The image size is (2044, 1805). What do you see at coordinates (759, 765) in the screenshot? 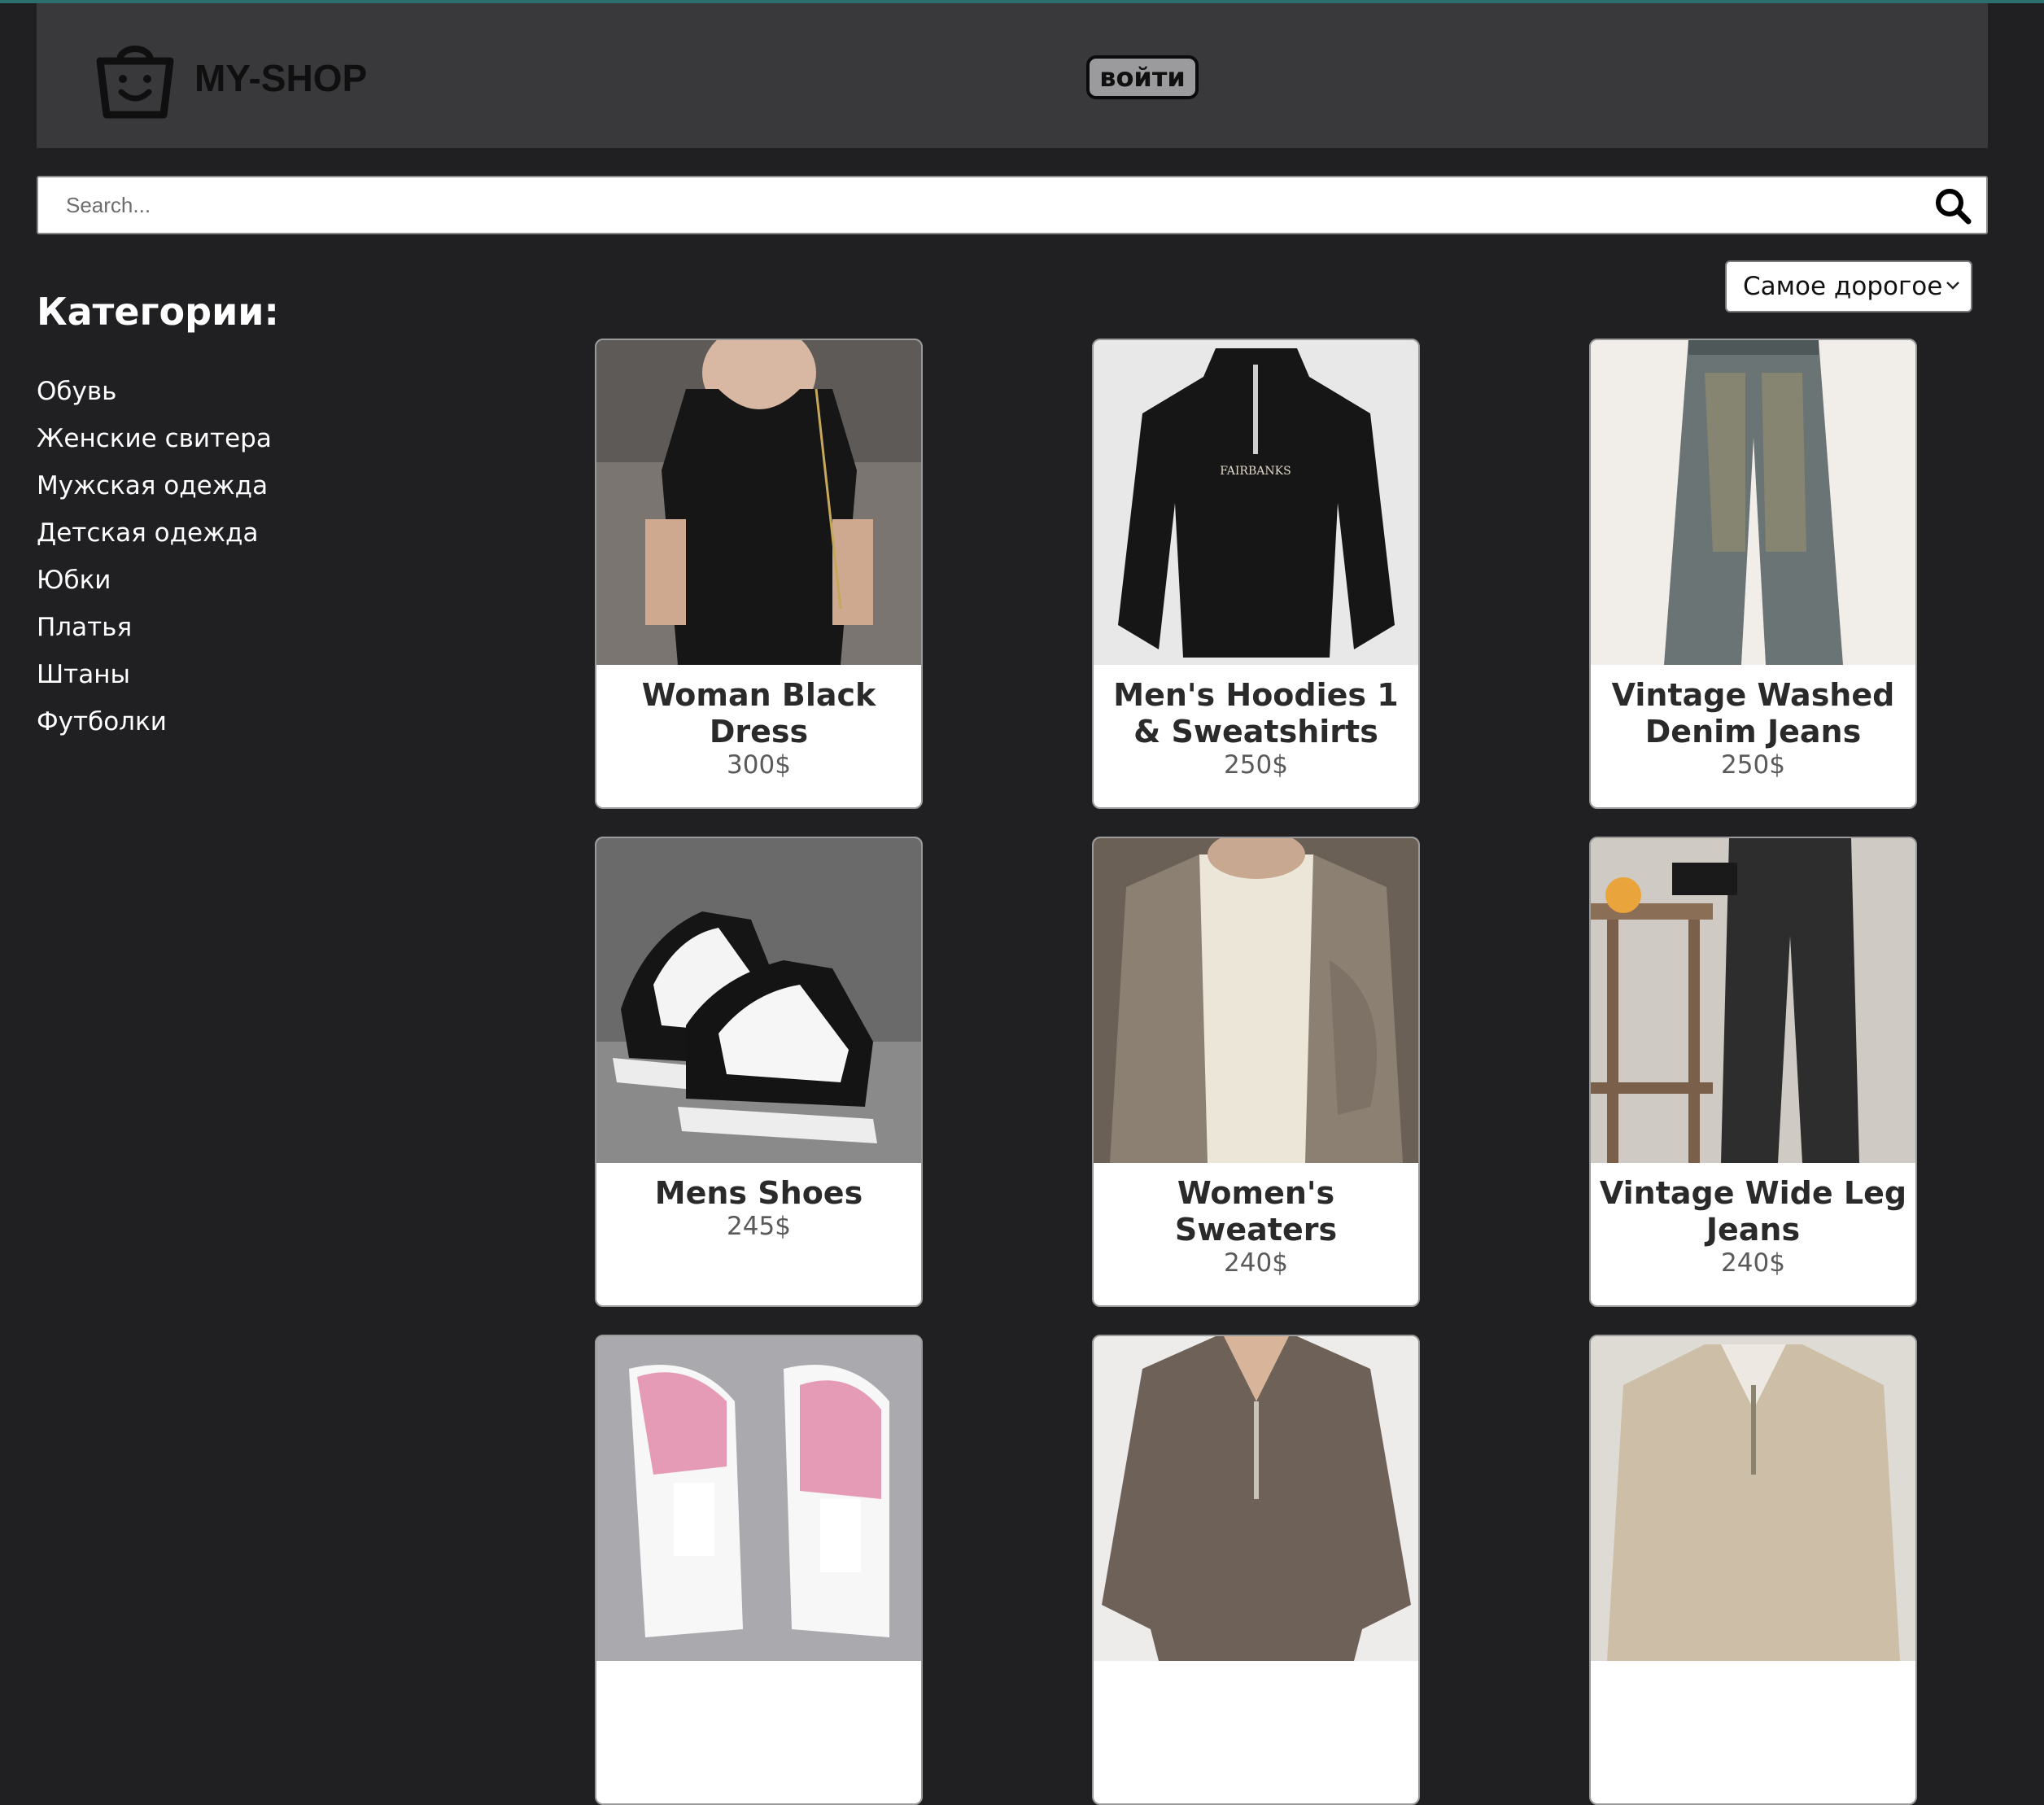
I see `product-price: 300$` at bounding box center [759, 765].